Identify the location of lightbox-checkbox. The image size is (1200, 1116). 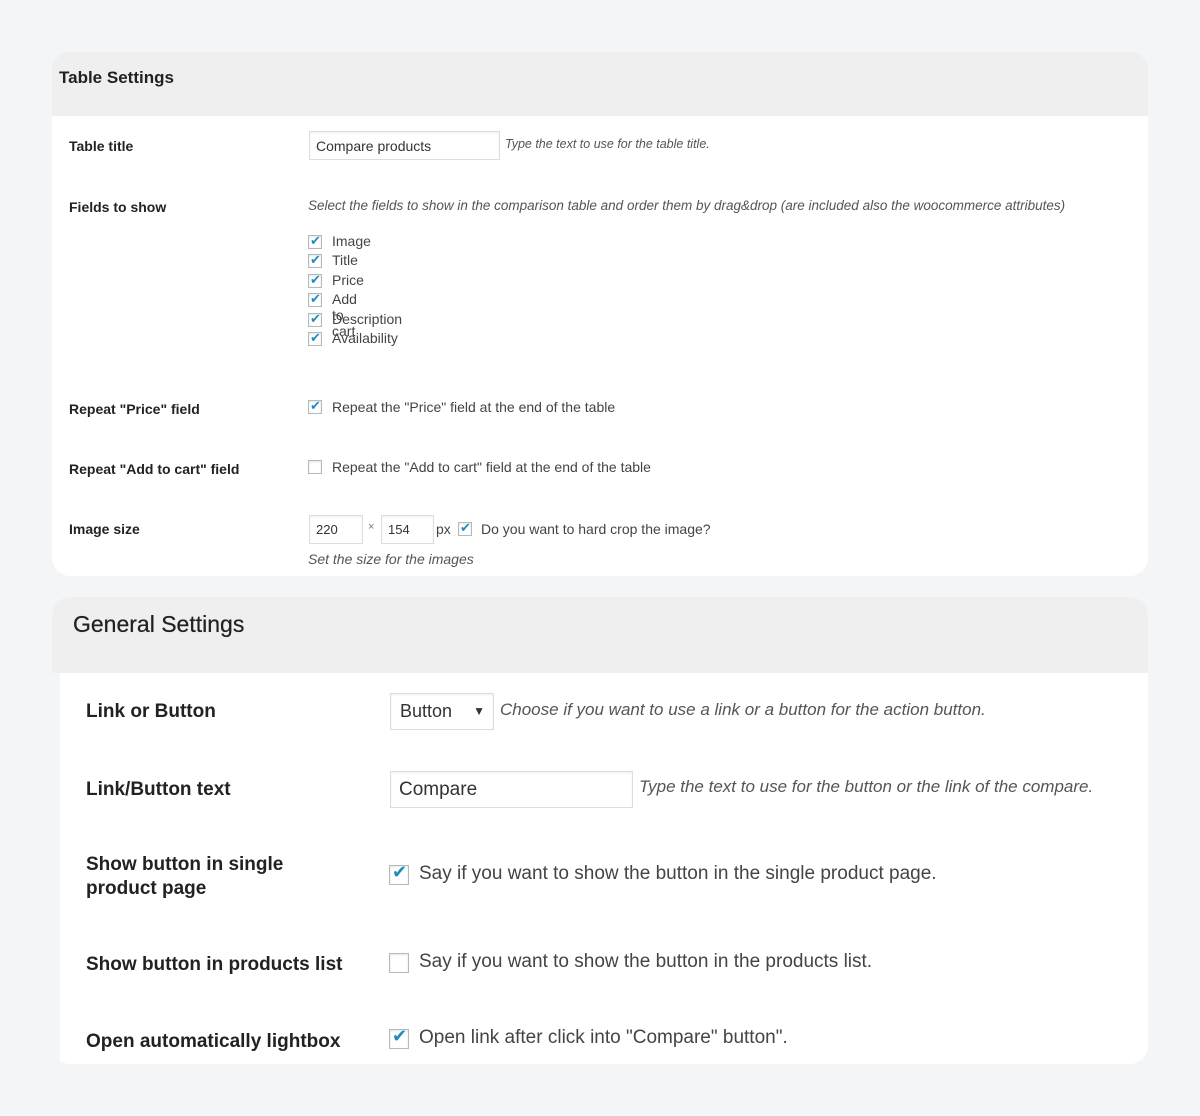
(399, 1037).